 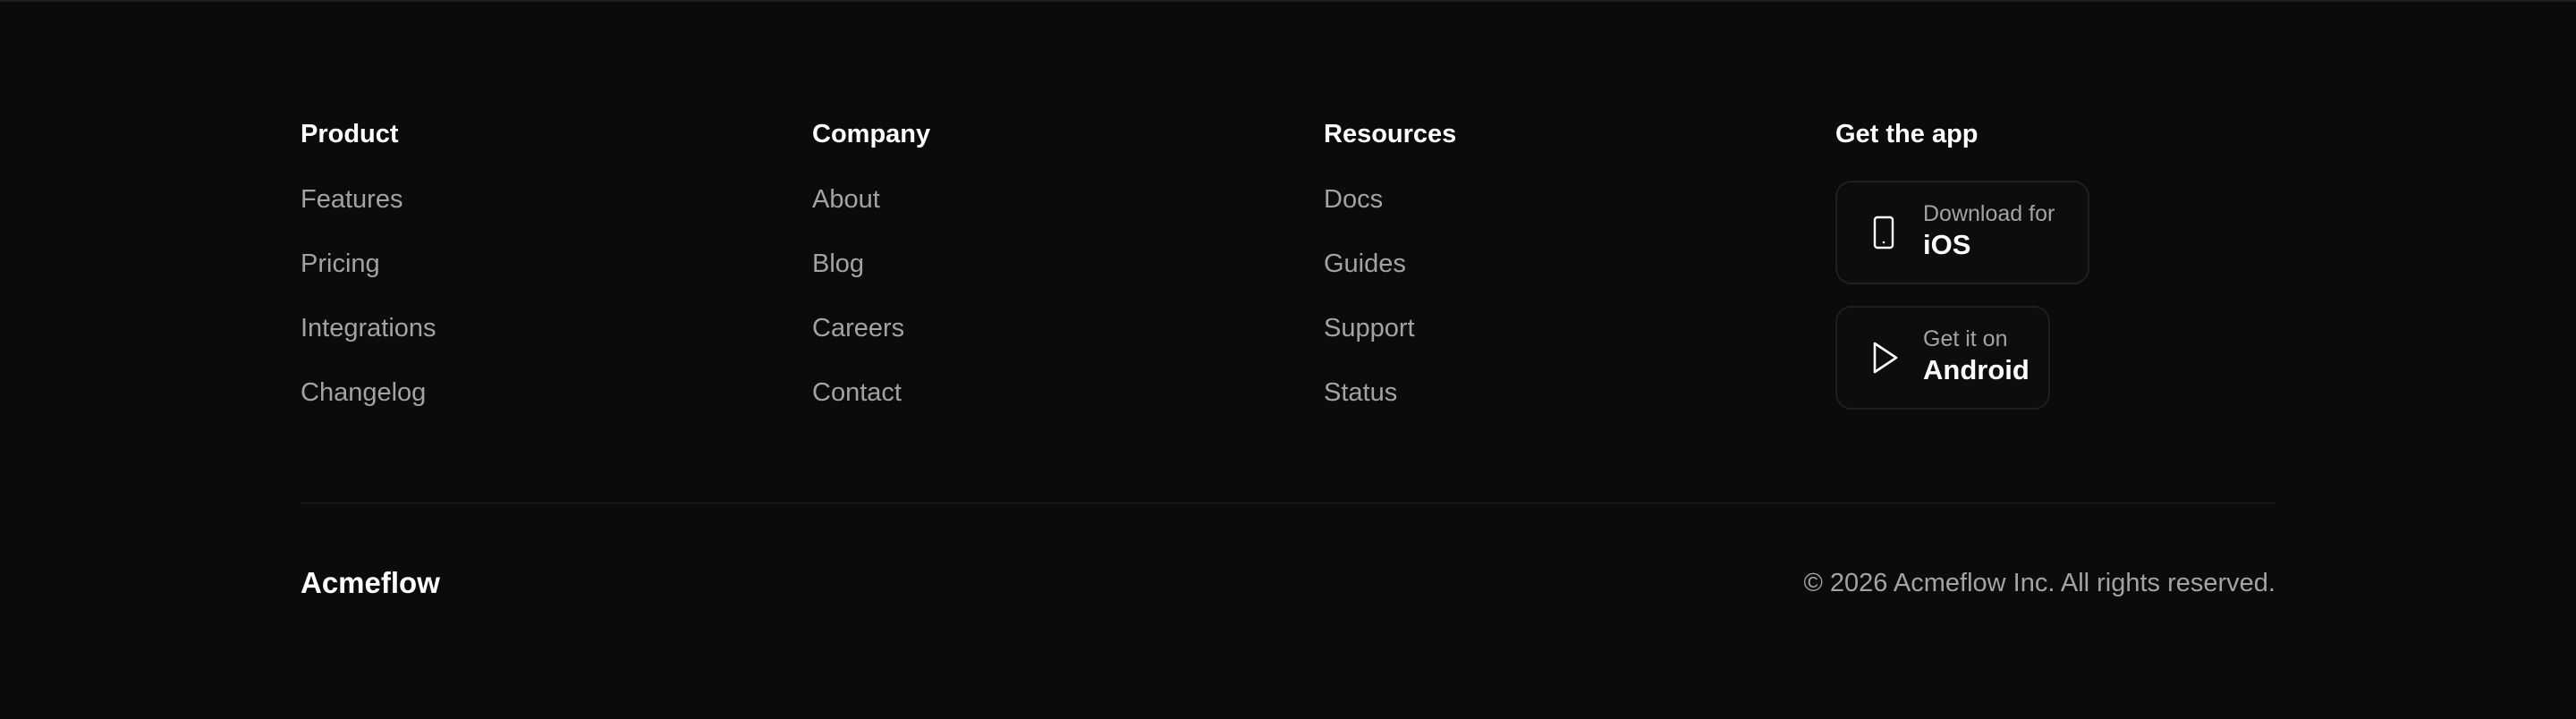 What do you see at coordinates (368, 409) in the screenshot?
I see `link-changelog: Changelog` at bounding box center [368, 409].